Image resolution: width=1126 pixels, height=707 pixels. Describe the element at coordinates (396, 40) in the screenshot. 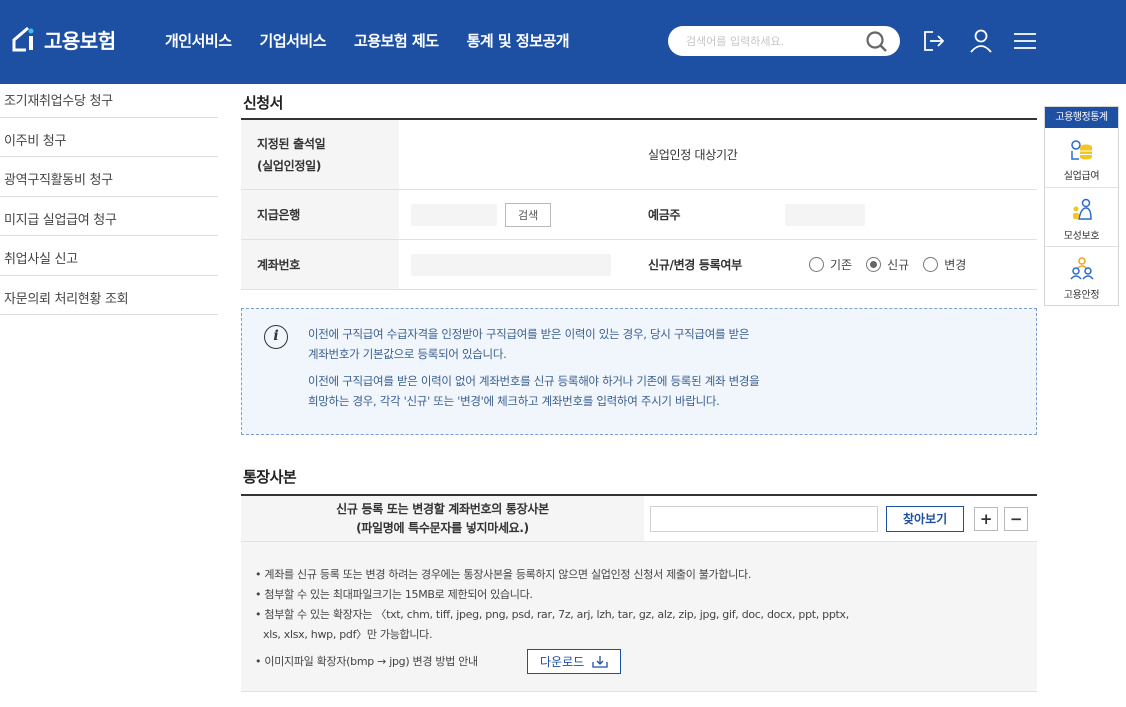

I see `nav-insurance-system: 고용보험 제도` at that location.